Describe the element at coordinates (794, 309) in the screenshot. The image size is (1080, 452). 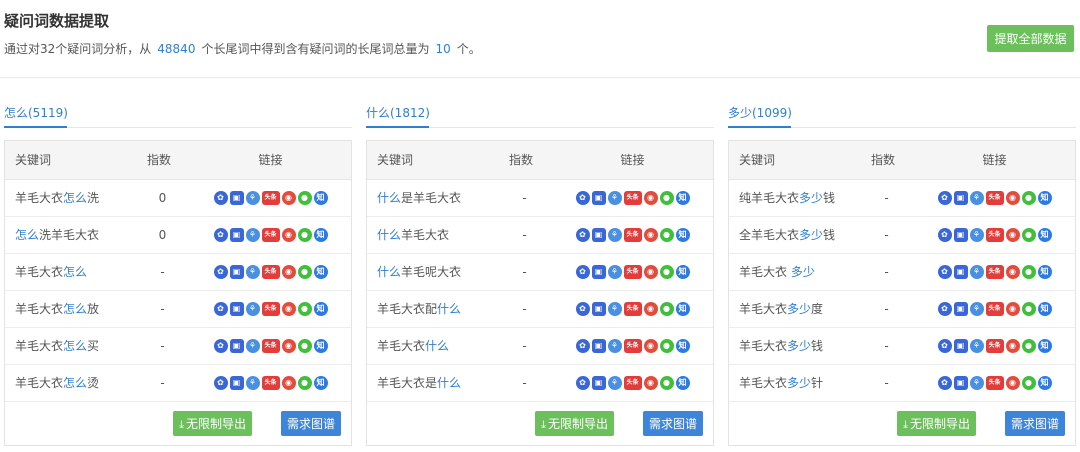
I see `keyword-cell: 羊毛大衣多少度` at that location.